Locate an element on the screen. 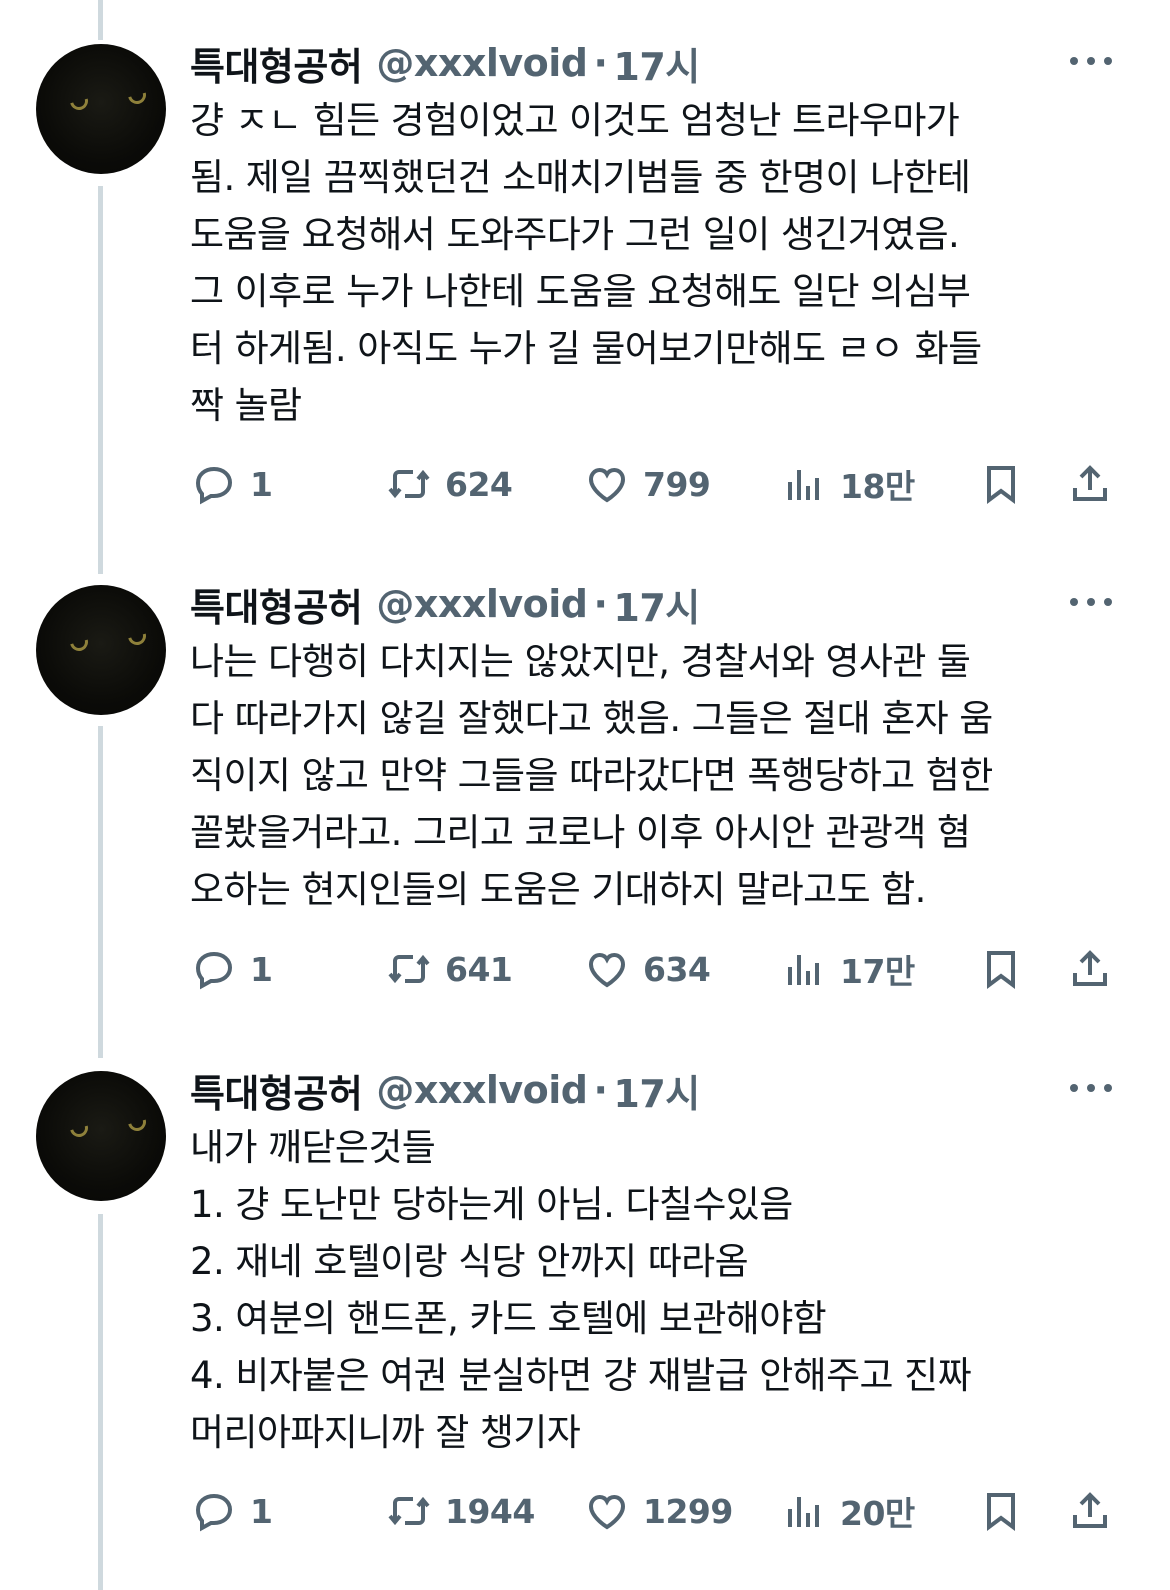 The image size is (1170, 1590). views-button: 20만 is located at coordinates (847, 1511).